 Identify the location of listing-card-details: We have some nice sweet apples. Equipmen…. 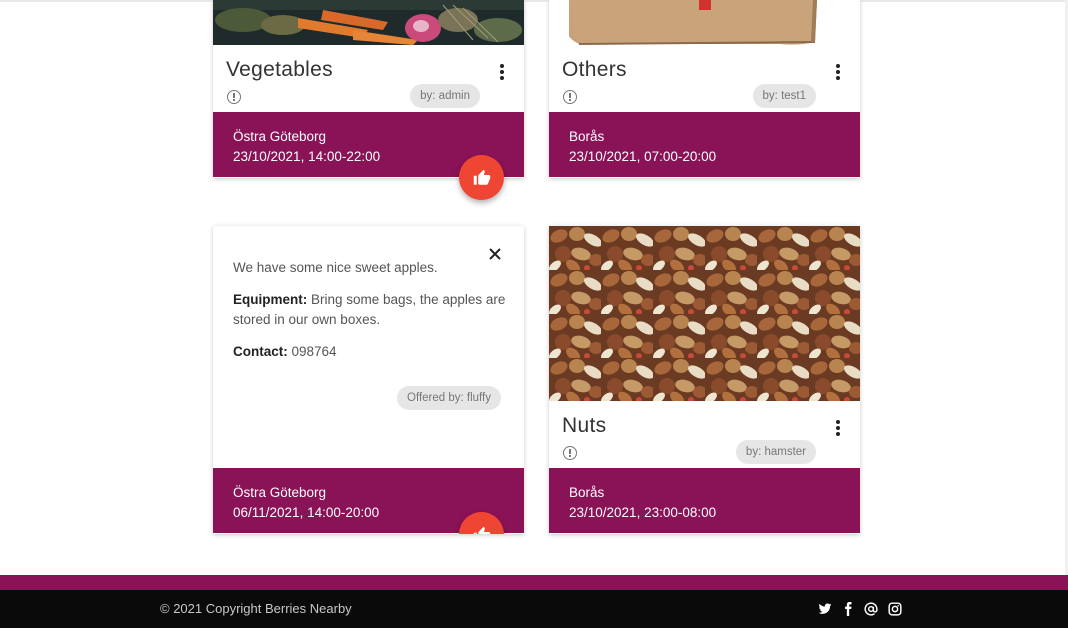
(368, 380).